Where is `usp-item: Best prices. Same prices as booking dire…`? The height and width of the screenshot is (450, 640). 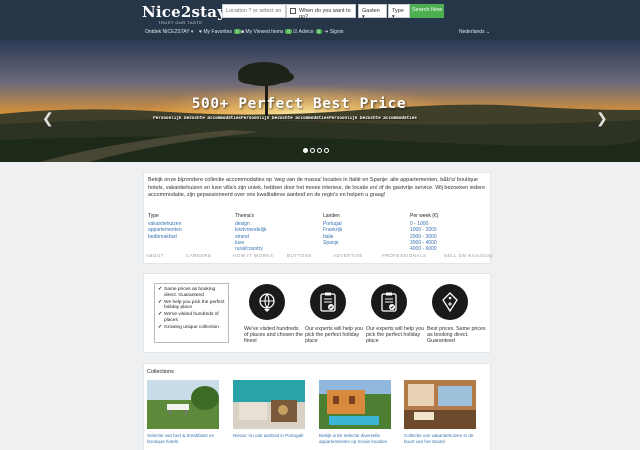 usp-item: Best prices. Same prices as booking dire… is located at coordinates (457, 314).